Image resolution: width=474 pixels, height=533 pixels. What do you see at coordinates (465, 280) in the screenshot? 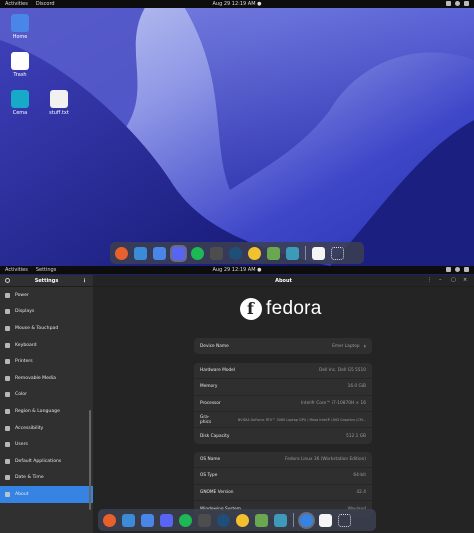
I see `close-icon: ×` at bounding box center [465, 280].